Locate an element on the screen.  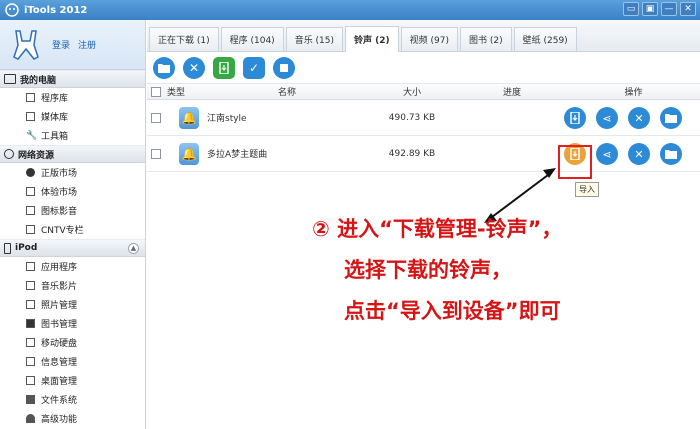
close-button: ✕ is located at coordinates (688, 9).